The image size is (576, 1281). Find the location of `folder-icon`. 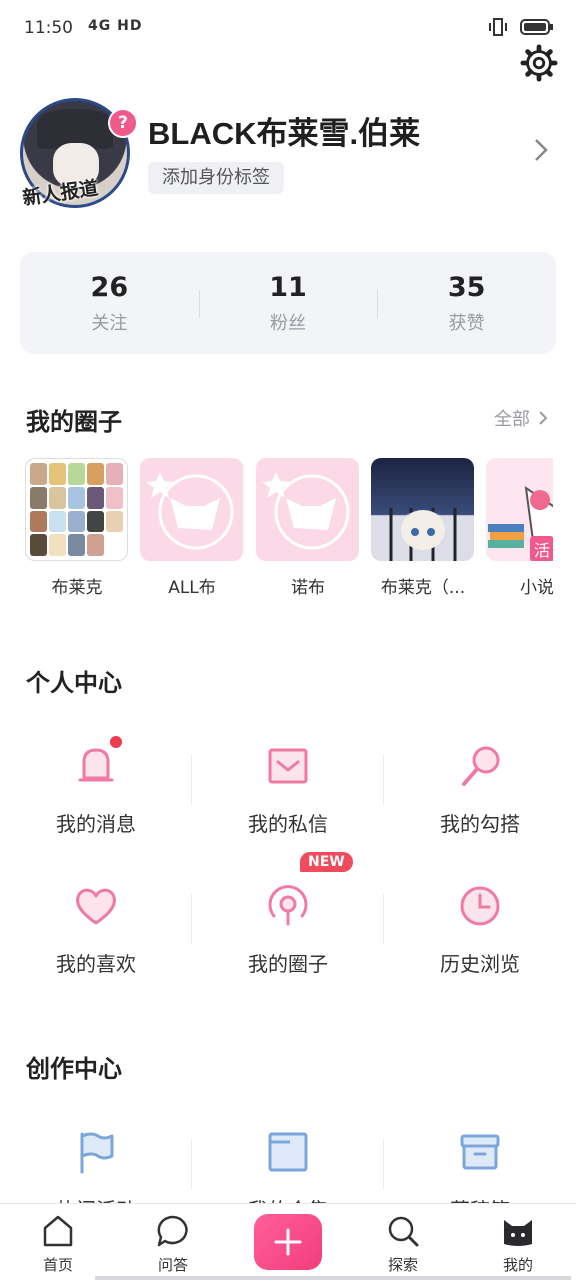

folder-icon is located at coordinates (288, 1152).